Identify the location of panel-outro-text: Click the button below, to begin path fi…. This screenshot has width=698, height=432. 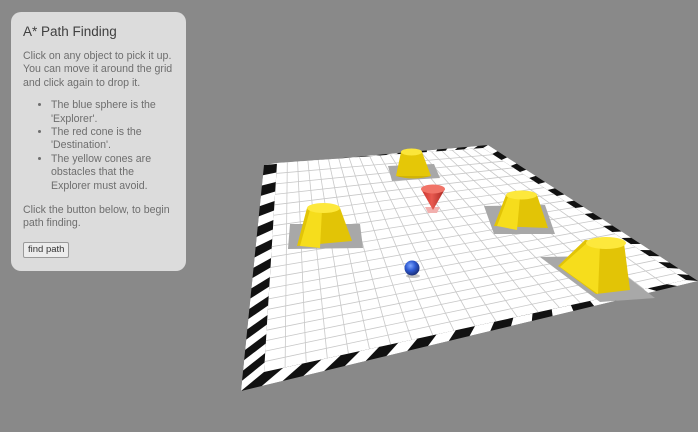
(96, 217).